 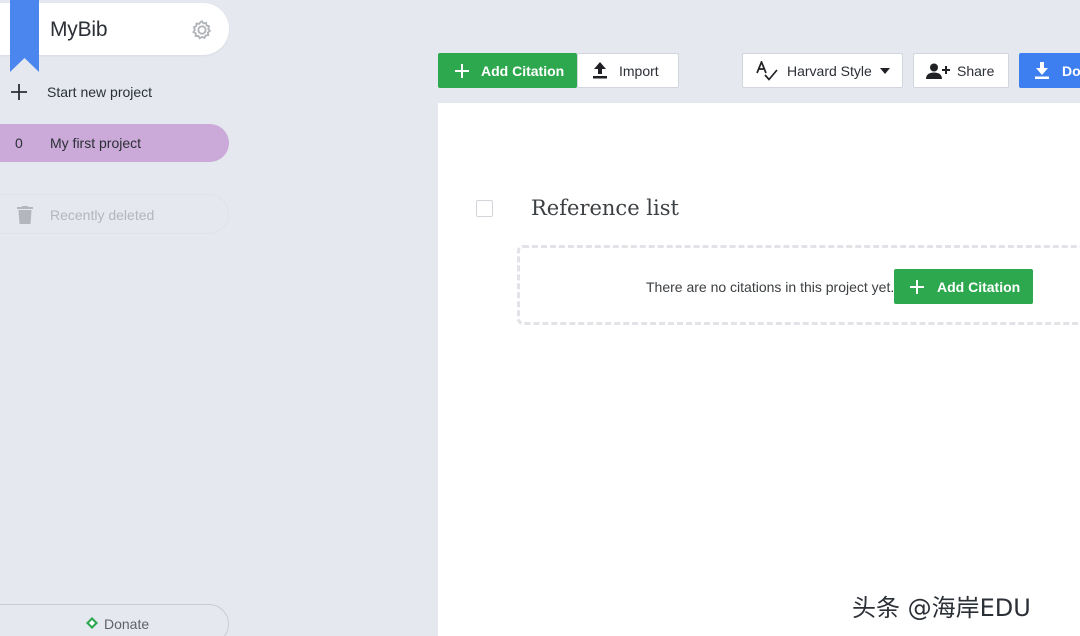 What do you see at coordinates (1049, 70) in the screenshot?
I see `download-button: Do` at bounding box center [1049, 70].